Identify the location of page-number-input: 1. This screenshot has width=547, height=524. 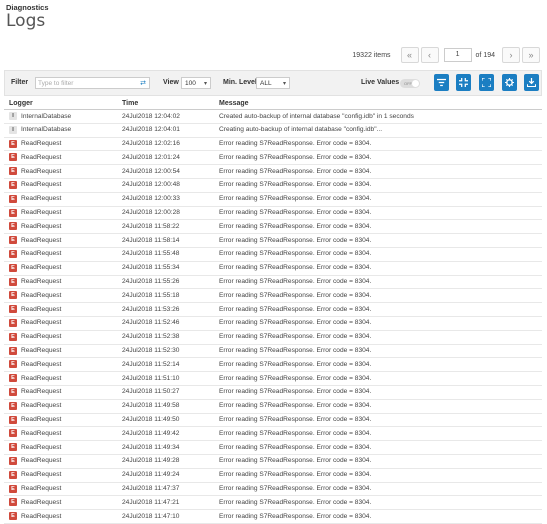
(457, 55).